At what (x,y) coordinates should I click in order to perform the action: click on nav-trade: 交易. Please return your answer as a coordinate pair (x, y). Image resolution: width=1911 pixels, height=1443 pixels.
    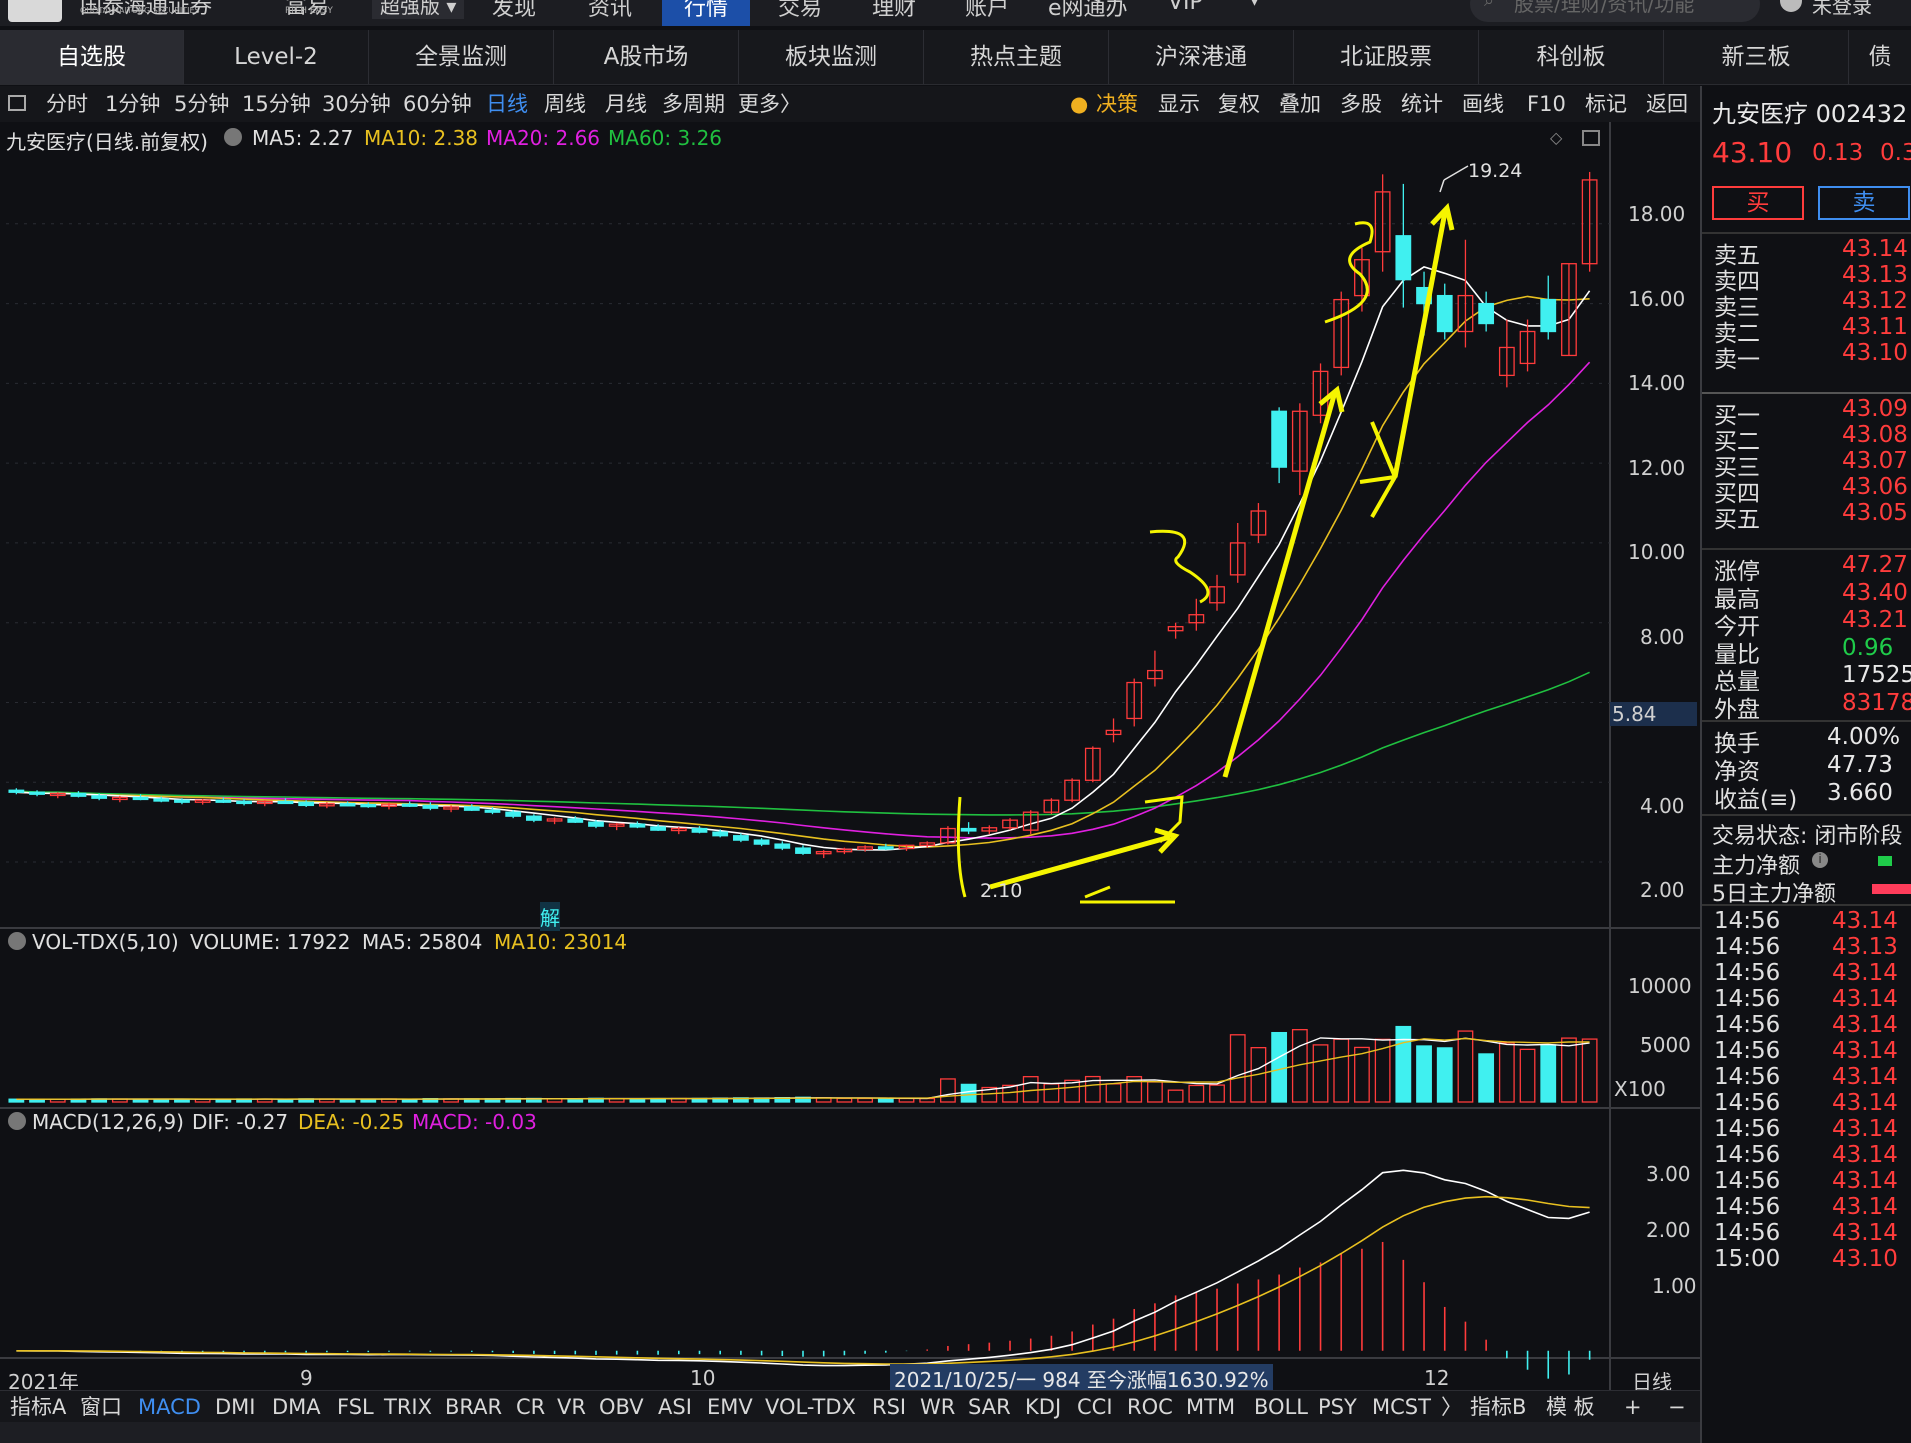
    Looking at the image, I should click on (800, 11).